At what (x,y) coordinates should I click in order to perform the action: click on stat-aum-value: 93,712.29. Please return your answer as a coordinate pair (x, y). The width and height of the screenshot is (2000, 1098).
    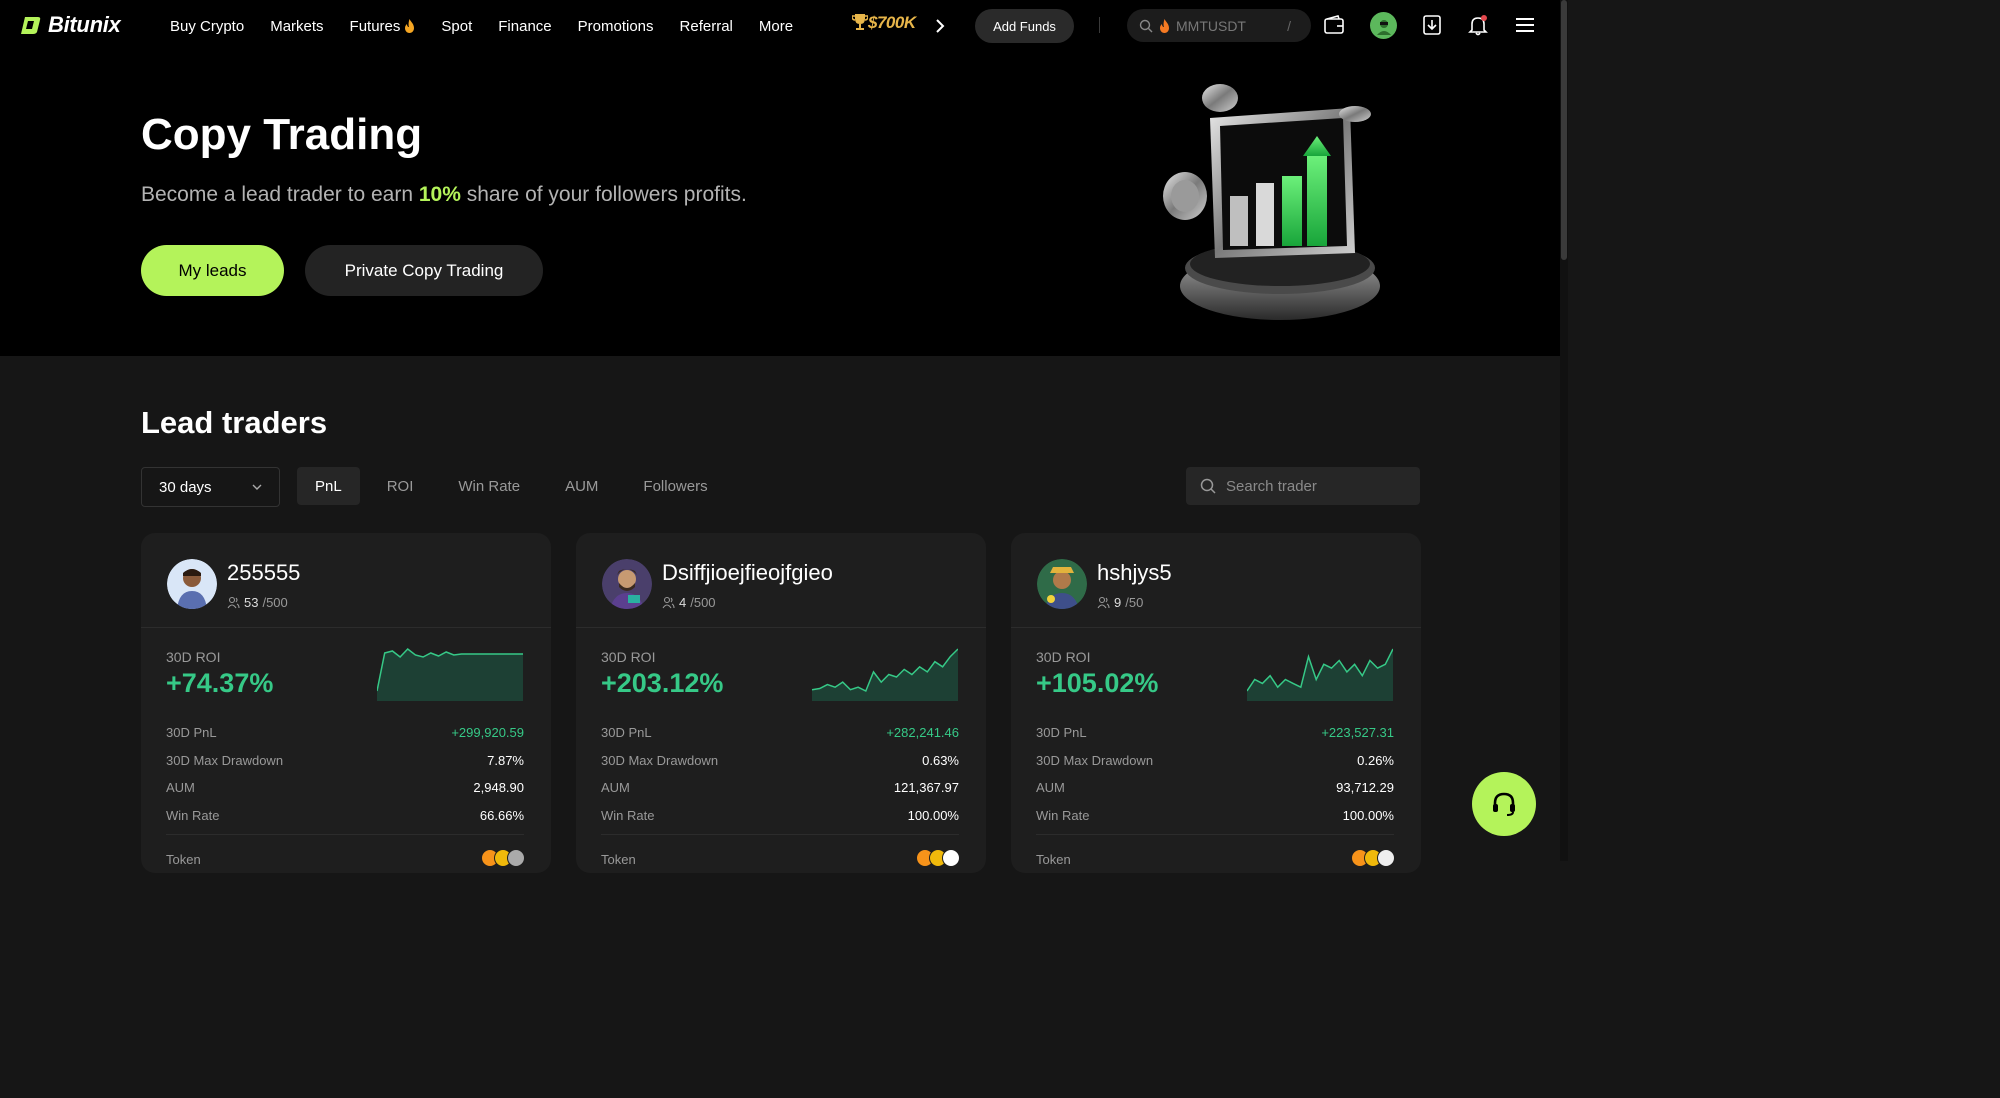
    Looking at the image, I should click on (1365, 787).